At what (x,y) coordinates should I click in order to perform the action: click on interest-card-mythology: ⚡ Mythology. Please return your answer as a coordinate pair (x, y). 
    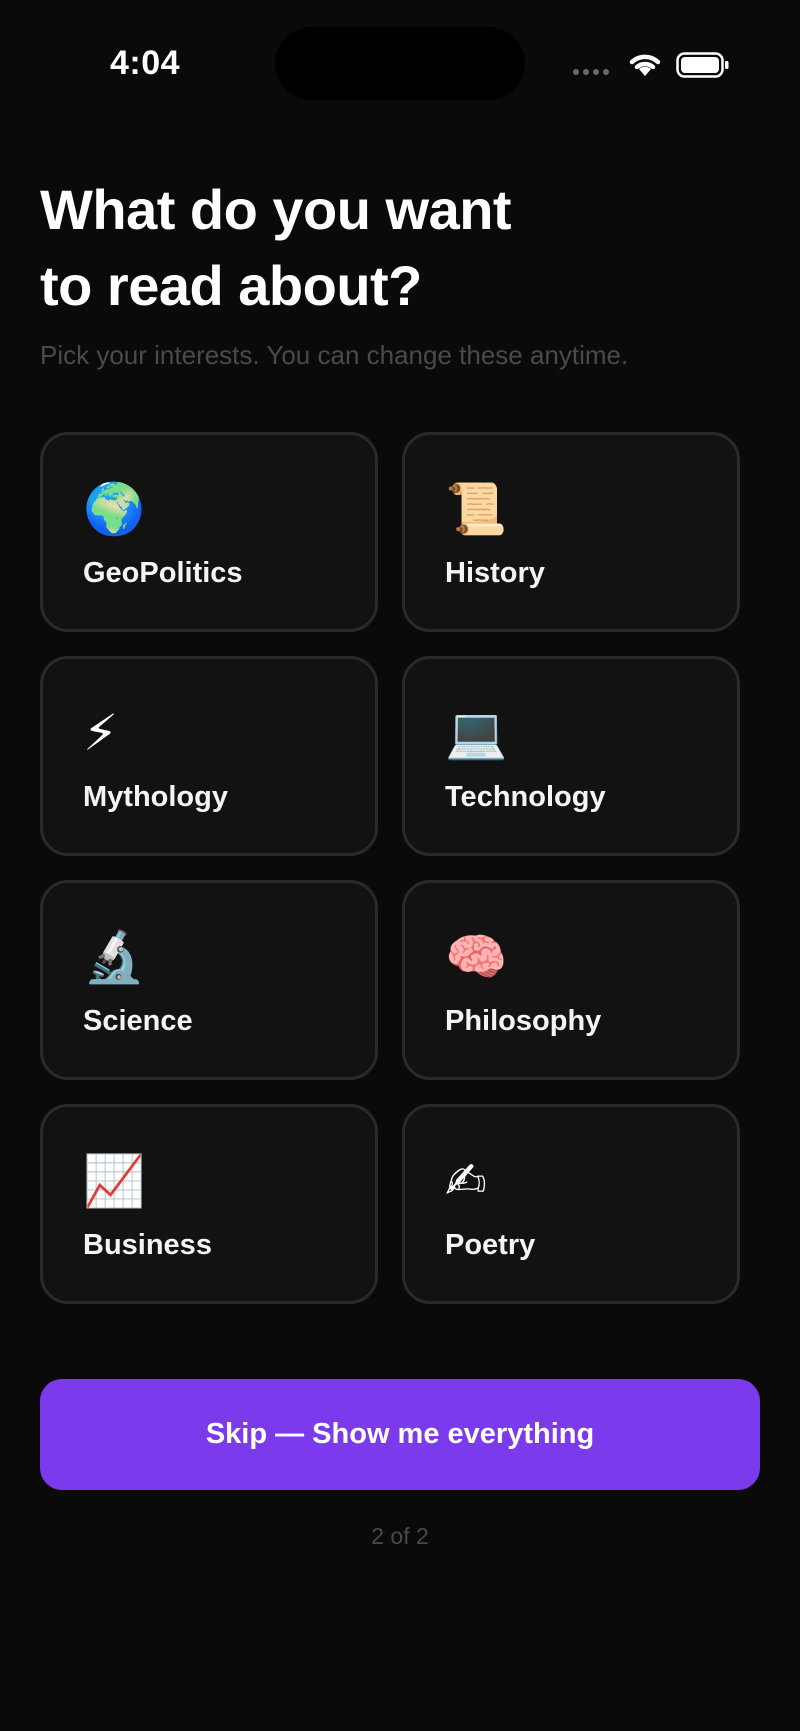
    Looking at the image, I should click on (209, 756).